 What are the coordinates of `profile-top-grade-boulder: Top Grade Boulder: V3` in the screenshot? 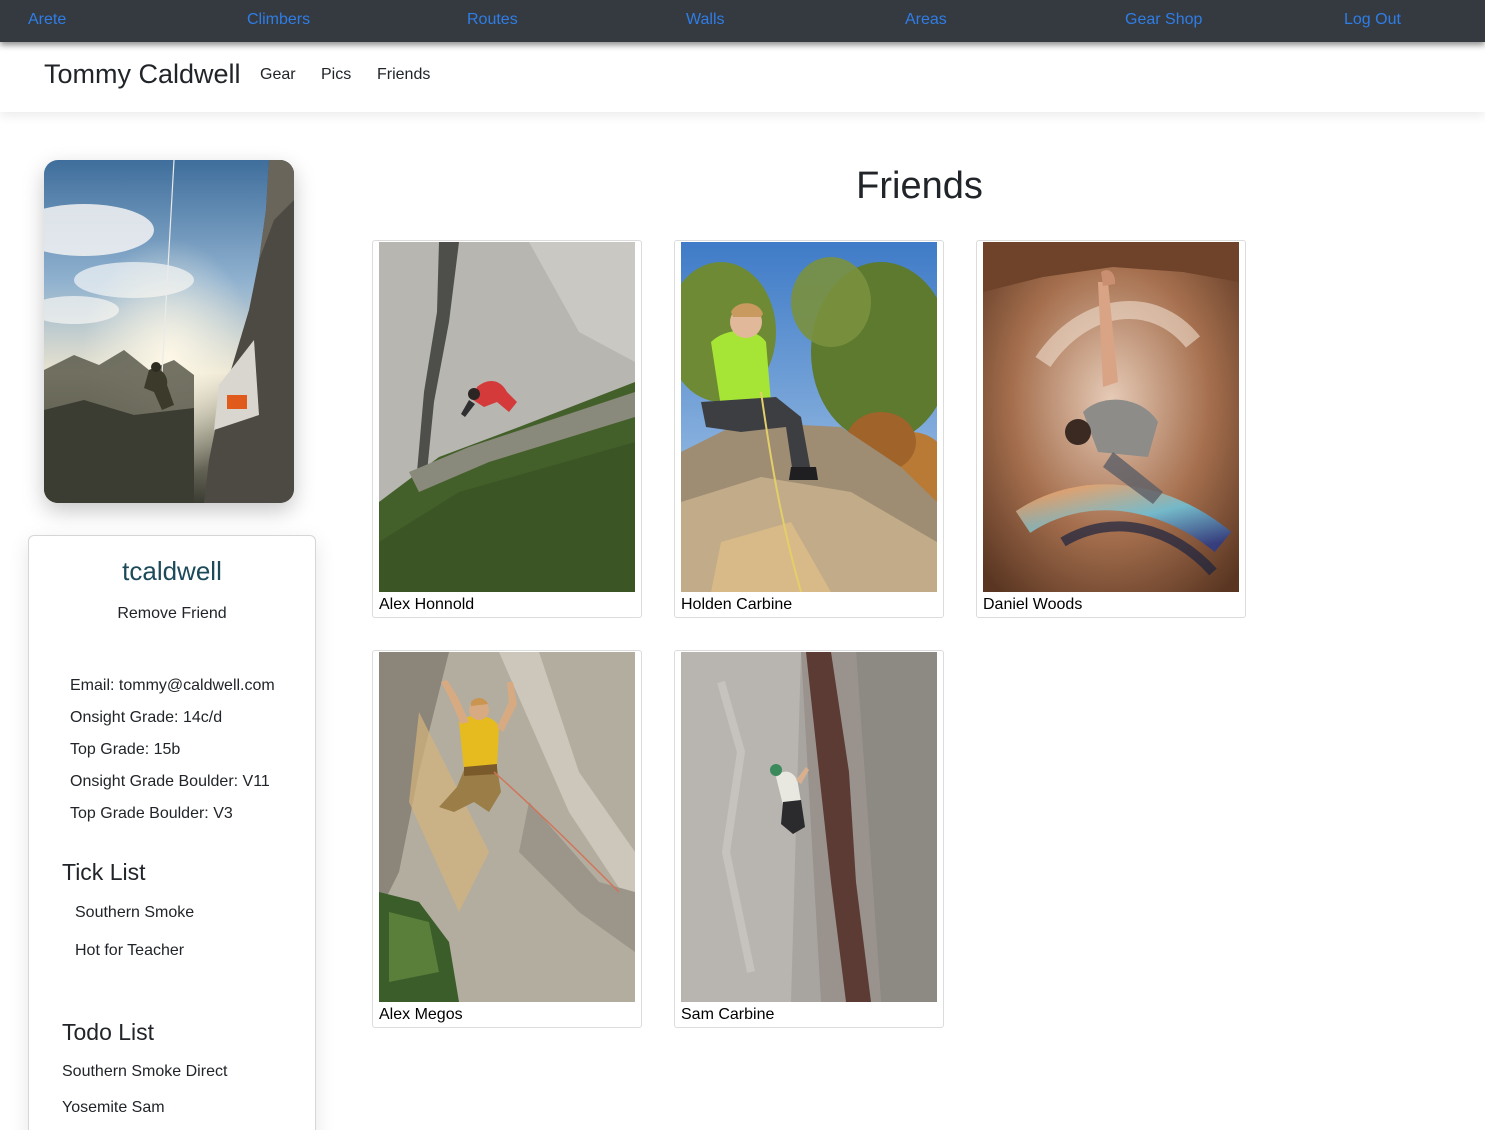 It's located at (151, 813).